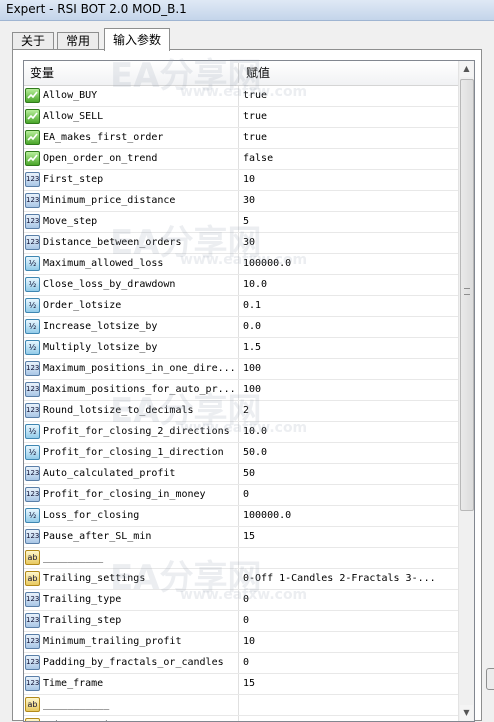  I want to click on column-header-variable: 变量, so click(42, 73).